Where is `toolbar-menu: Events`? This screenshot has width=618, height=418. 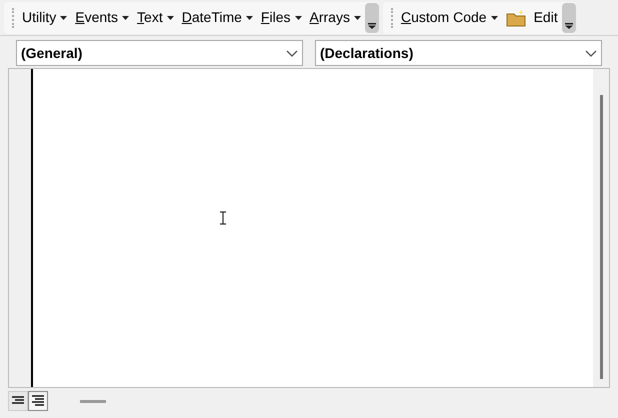 toolbar-menu: Events is located at coordinates (102, 18).